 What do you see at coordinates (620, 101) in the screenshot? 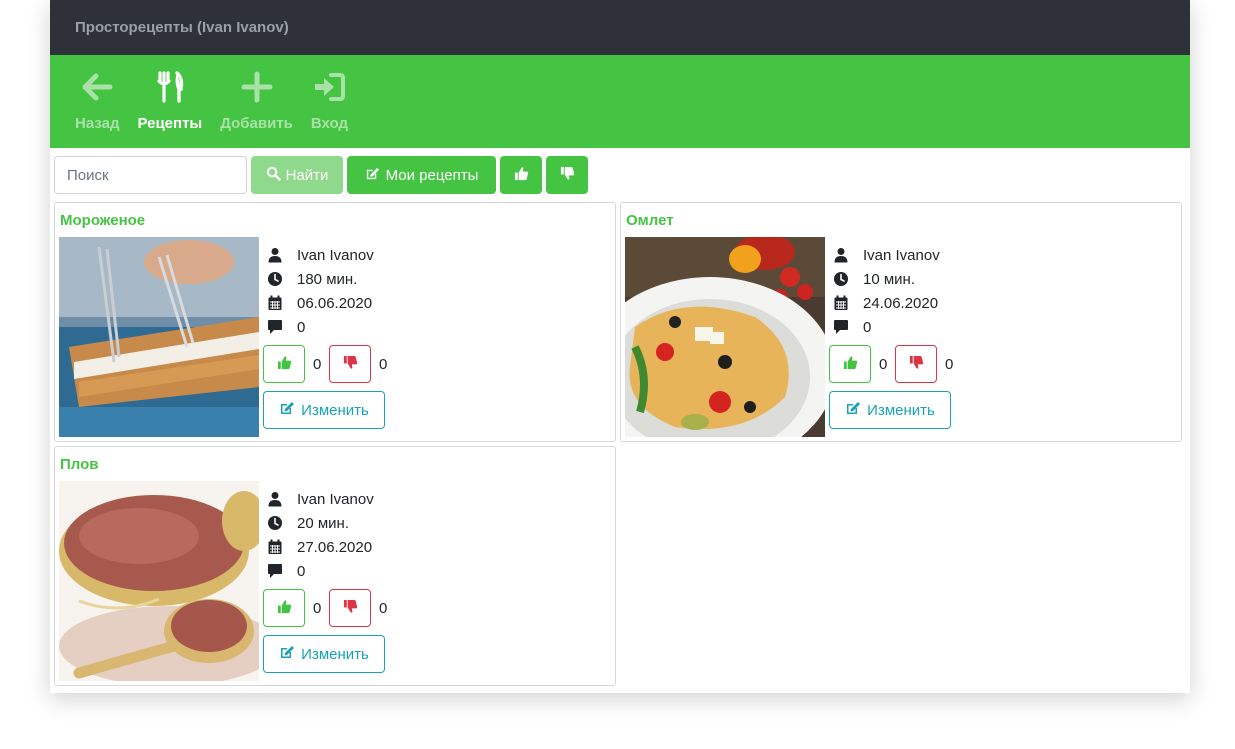
I see `main-nav: Назад Рецепты Добавить Вход` at bounding box center [620, 101].